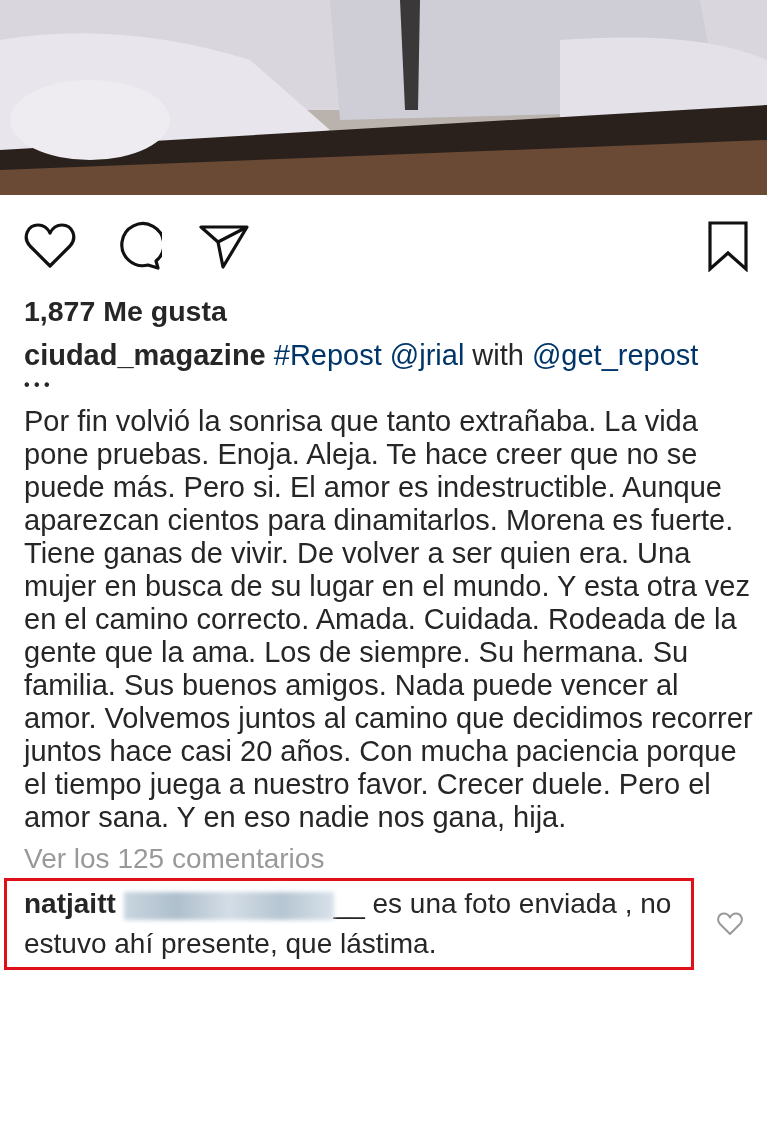  I want to click on bookmark-icon, so click(728, 246).